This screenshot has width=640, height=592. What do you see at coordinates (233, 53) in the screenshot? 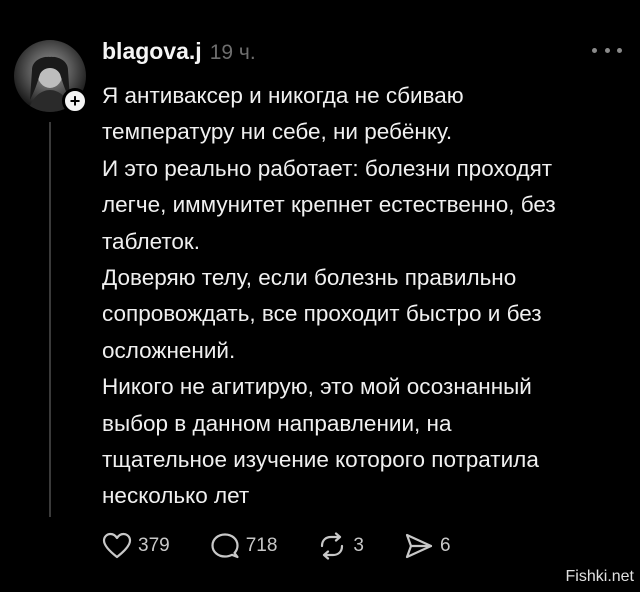
I see `timestamp: 19 ч.` at bounding box center [233, 53].